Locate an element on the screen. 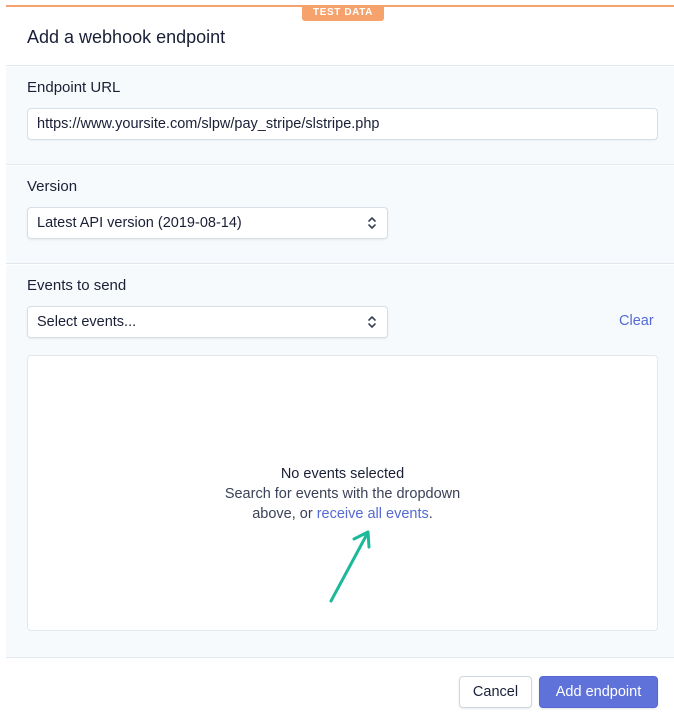 The height and width of the screenshot is (725, 674). empty-events-line2: above, or receive all events. is located at coordinates (342, 514).